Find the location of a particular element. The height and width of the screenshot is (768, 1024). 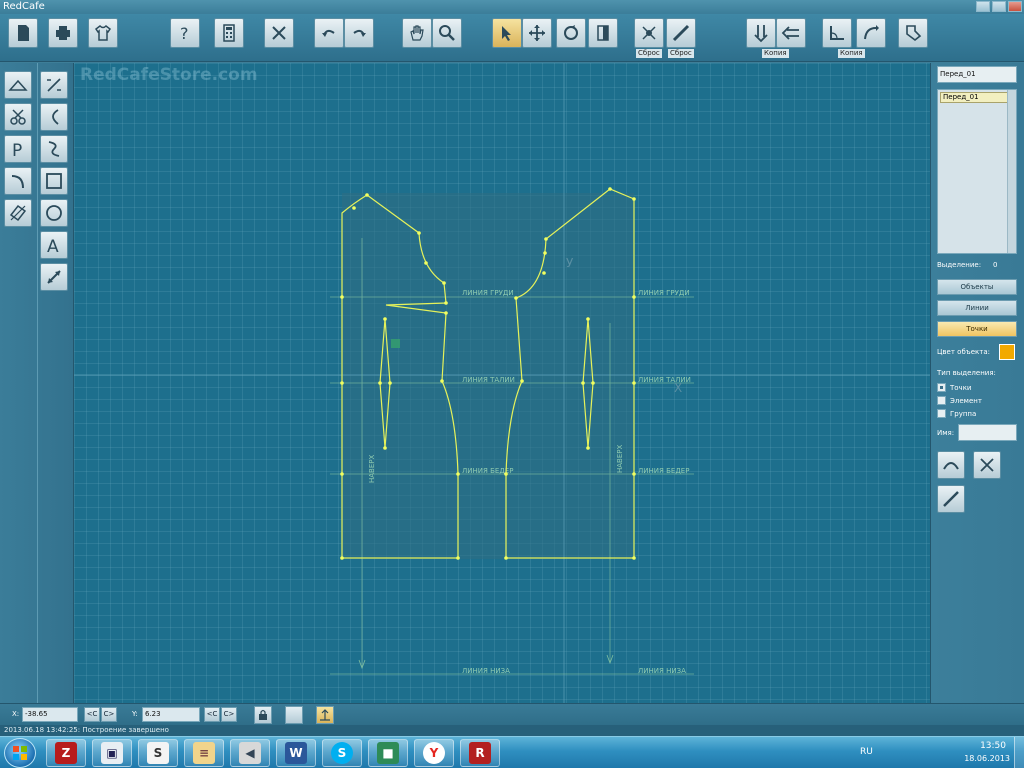

print-button is located at coordinates (63, 33).